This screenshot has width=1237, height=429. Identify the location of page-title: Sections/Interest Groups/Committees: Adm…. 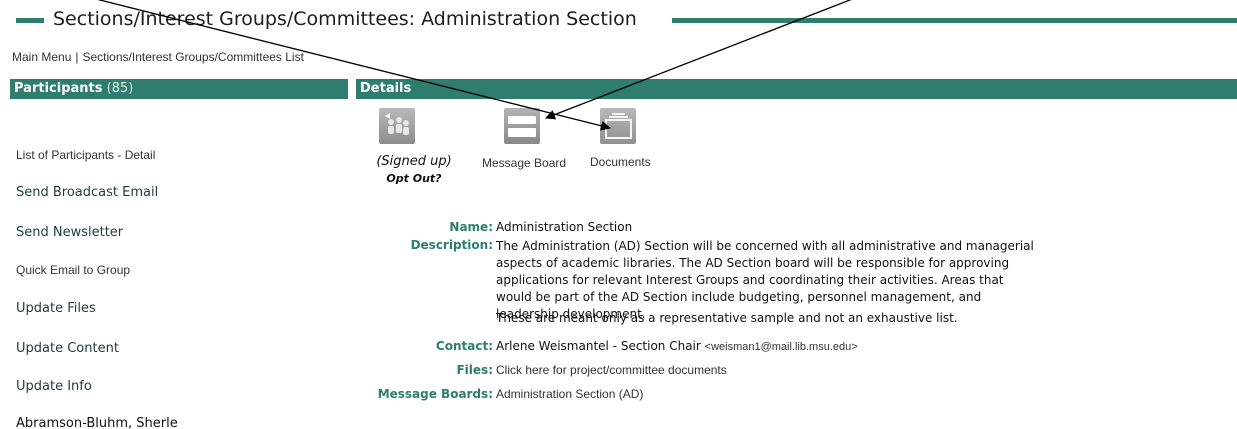
(345, 19).